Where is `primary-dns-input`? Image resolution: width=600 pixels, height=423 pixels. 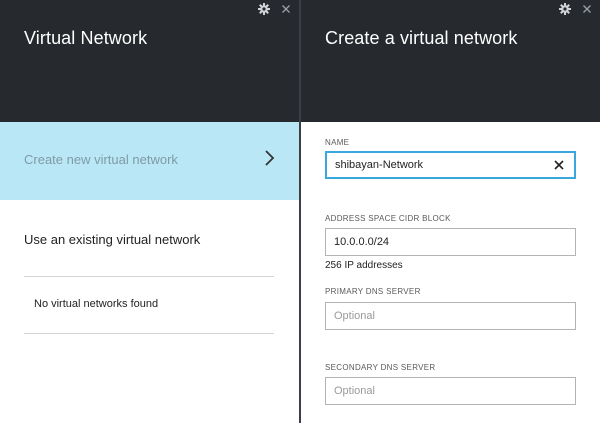
primary-dns-input is located at coordinates (450, 316).